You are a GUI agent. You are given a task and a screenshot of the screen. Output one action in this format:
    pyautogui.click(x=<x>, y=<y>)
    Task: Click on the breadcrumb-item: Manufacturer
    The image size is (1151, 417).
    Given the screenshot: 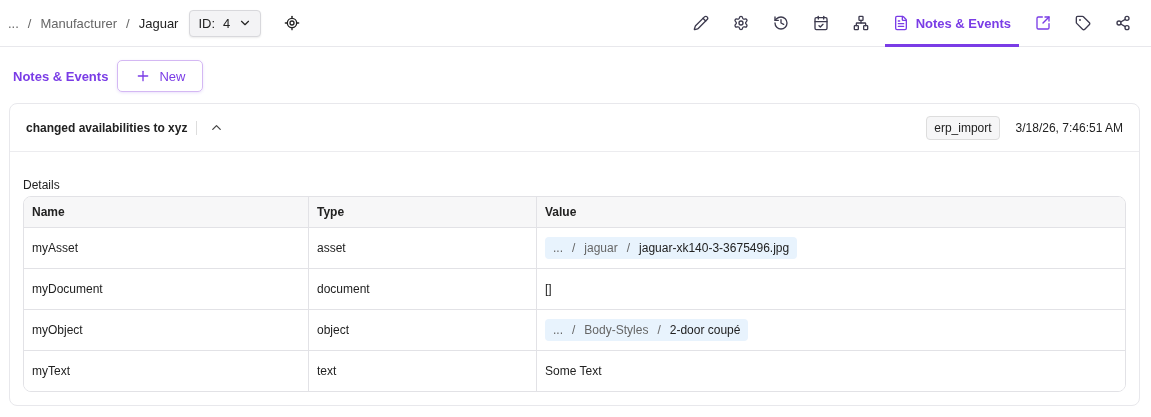 What is the action you would take?
    pyautogui.click(x=79, y=23)
    